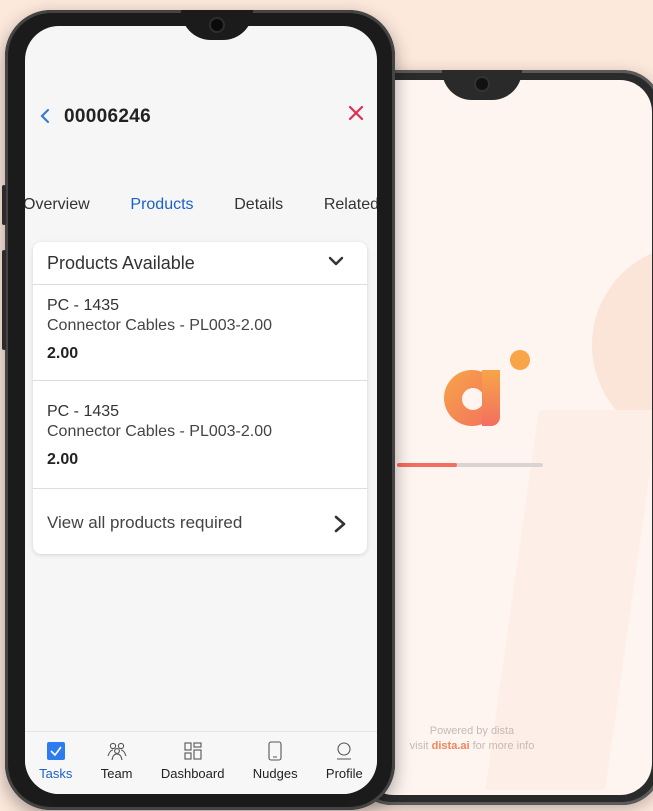  I want to click on products-card-header: Products Available, so click(200, 263).